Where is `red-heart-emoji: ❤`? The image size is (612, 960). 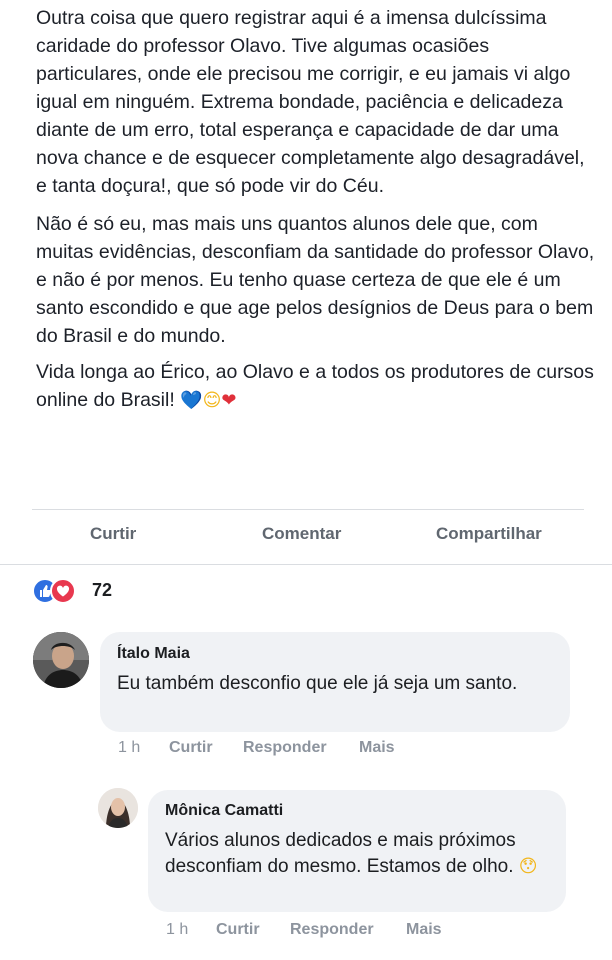
red-heart-emoji: ❤ is located at coordinates (229, 400).